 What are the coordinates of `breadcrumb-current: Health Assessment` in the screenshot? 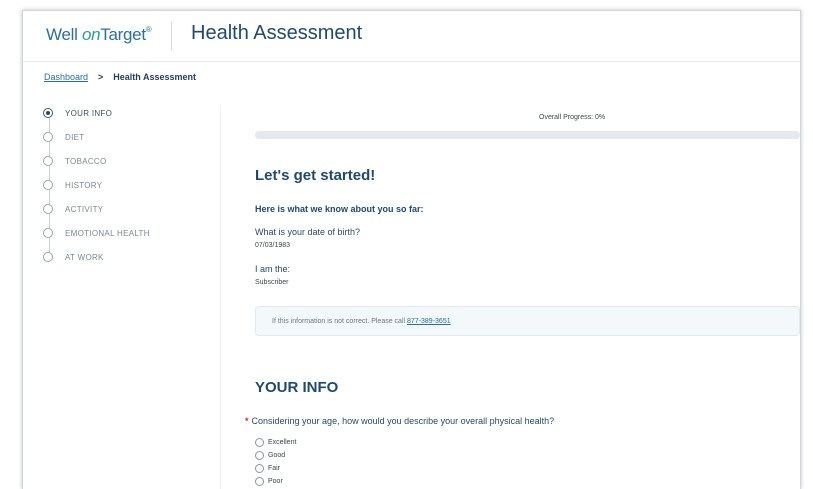 It's located at (154, 77).